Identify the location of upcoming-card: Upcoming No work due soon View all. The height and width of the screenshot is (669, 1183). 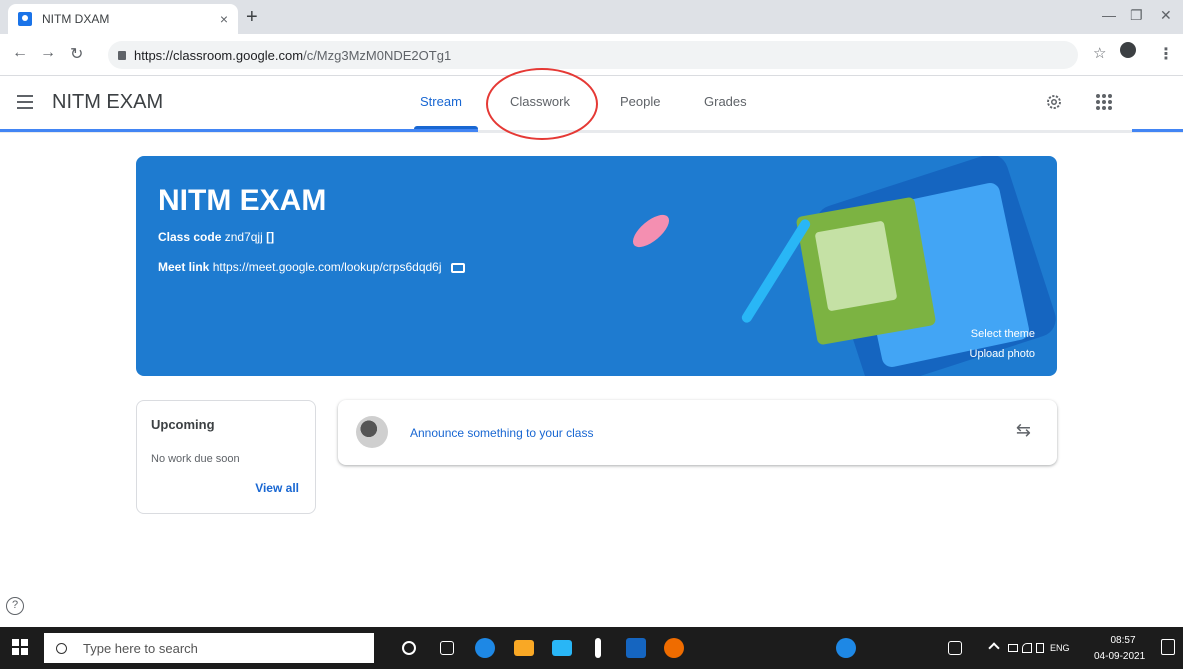
(226, 457).